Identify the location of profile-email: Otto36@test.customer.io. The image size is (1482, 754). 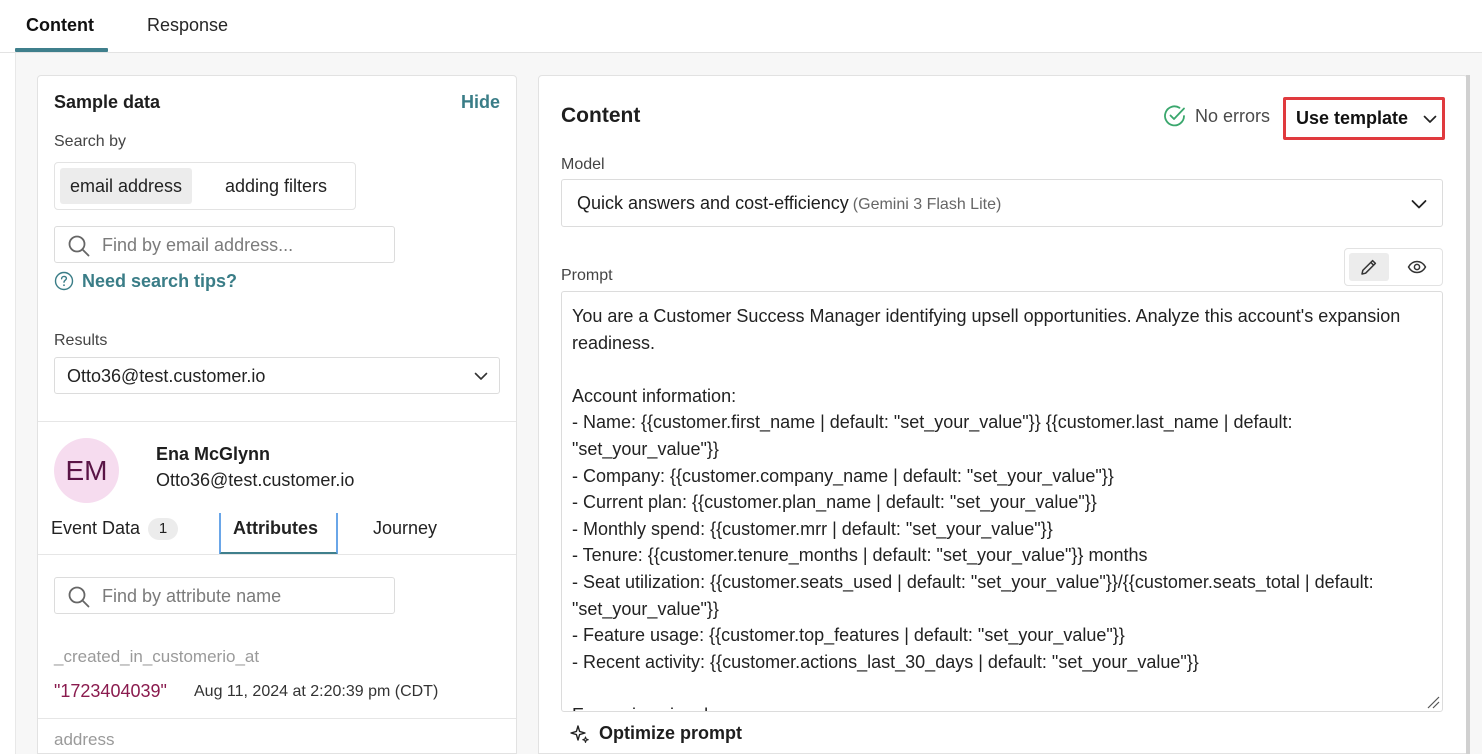
(255, 480).